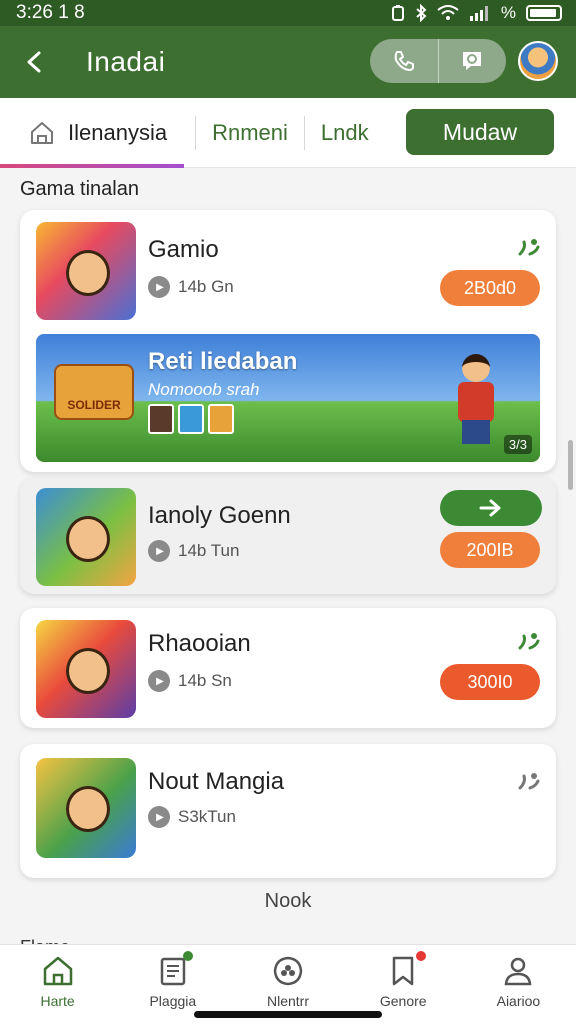 This screenshot has width=576, height=1024. Describe the element at coordinates (476, 399) in the screenshot. I see `hero-character` at that location.